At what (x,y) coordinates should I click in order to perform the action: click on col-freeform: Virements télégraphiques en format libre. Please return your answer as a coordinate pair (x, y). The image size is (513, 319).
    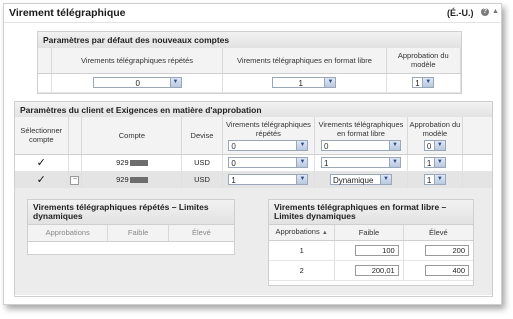
    Looking at the image, I should click on (361, 128).